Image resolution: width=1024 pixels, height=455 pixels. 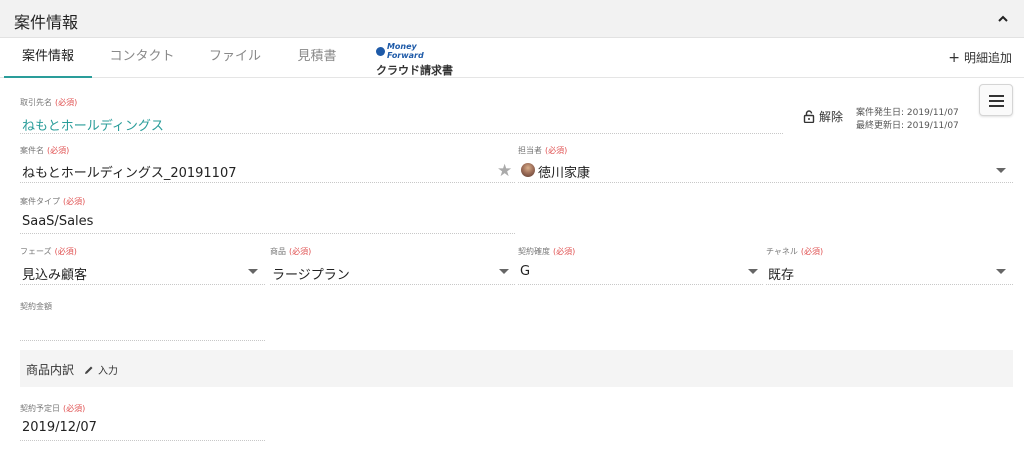 What do you see at coordinates (49, 102) in the screenshot?
I see `company-label: 取引先名 (必須)` at bounding box center [49, 102].